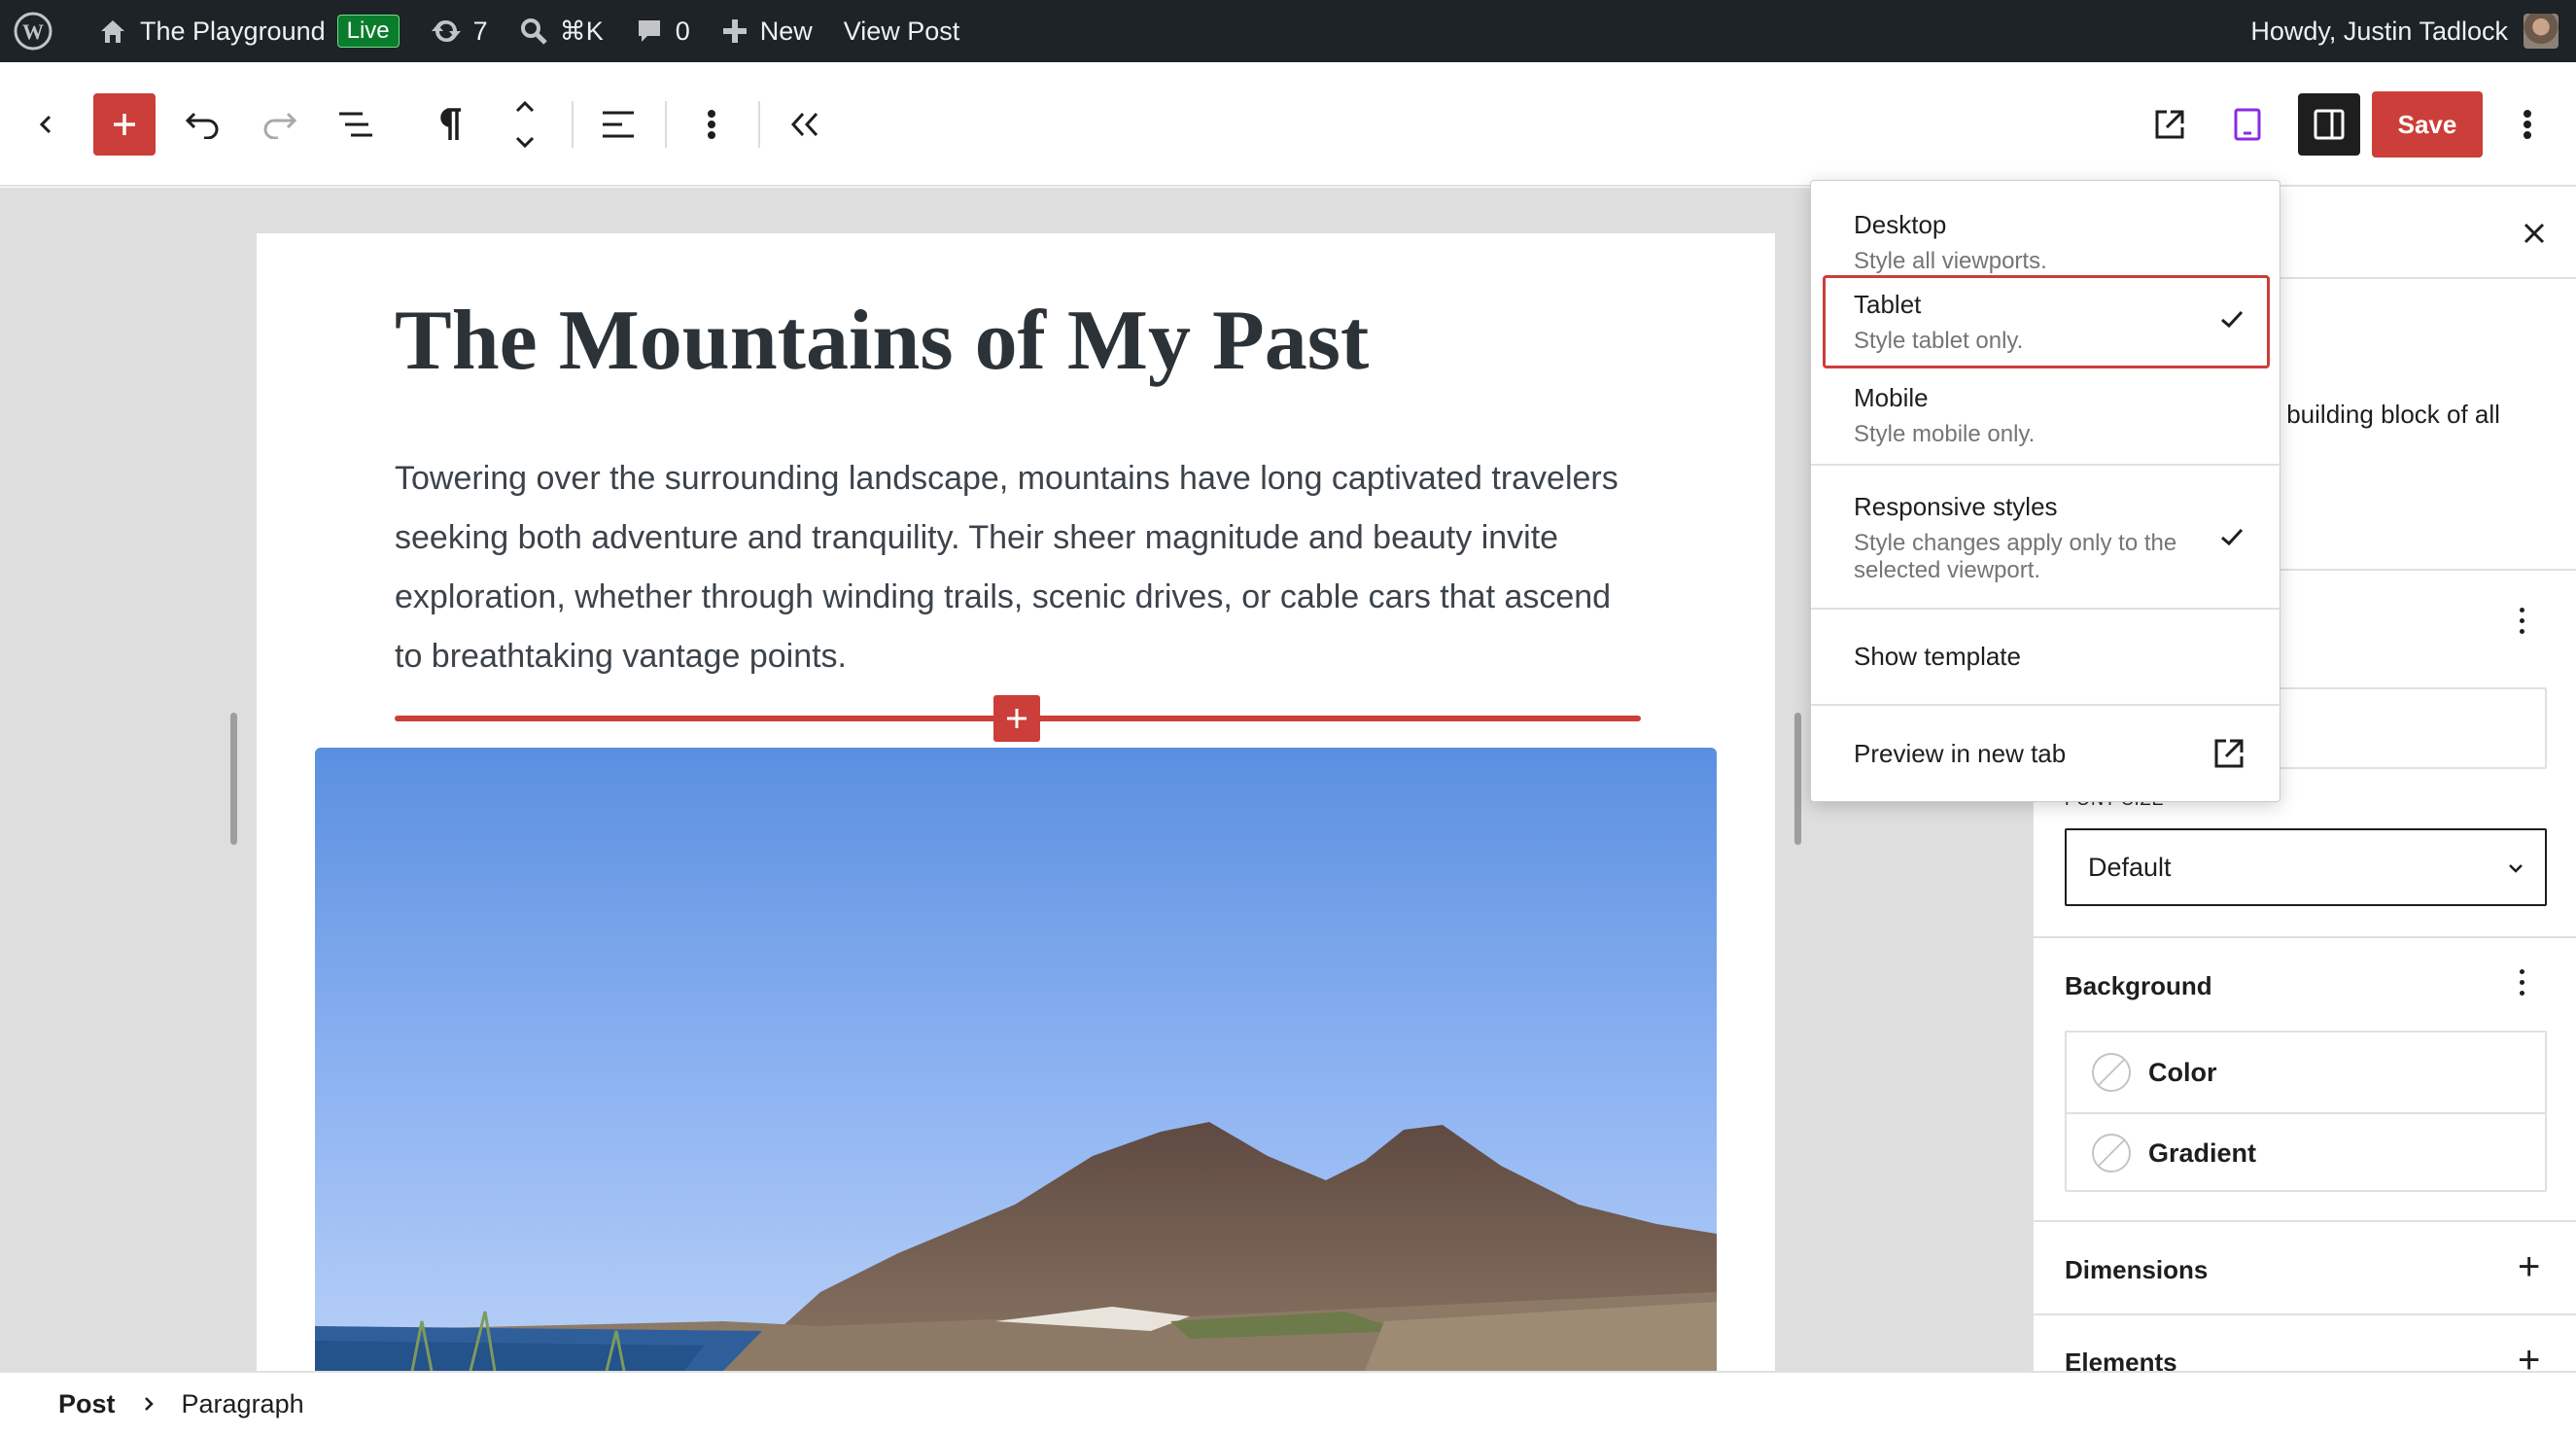  What do you see at coordinates (1288, 124) in the screenshot?
I see `editor-toolbar: Save` at bounding box center [1288, 124].